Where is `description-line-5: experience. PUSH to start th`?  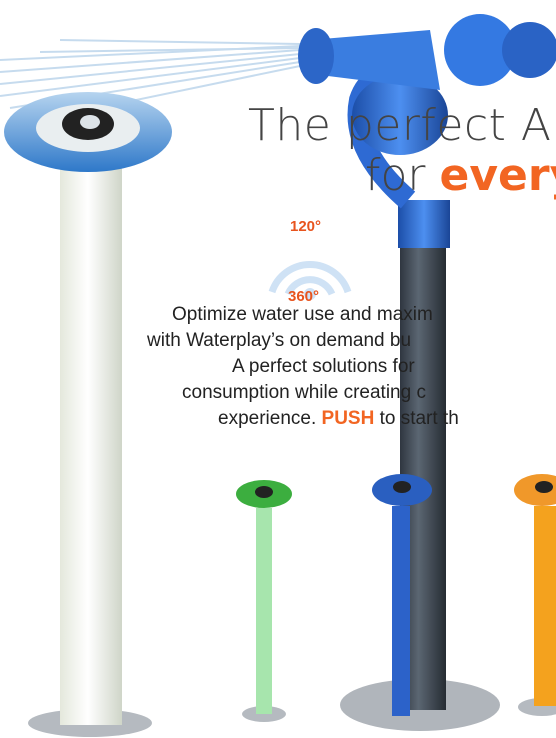 description-line-5: experience. PUSH to start th is located at coordinates (338, 419).